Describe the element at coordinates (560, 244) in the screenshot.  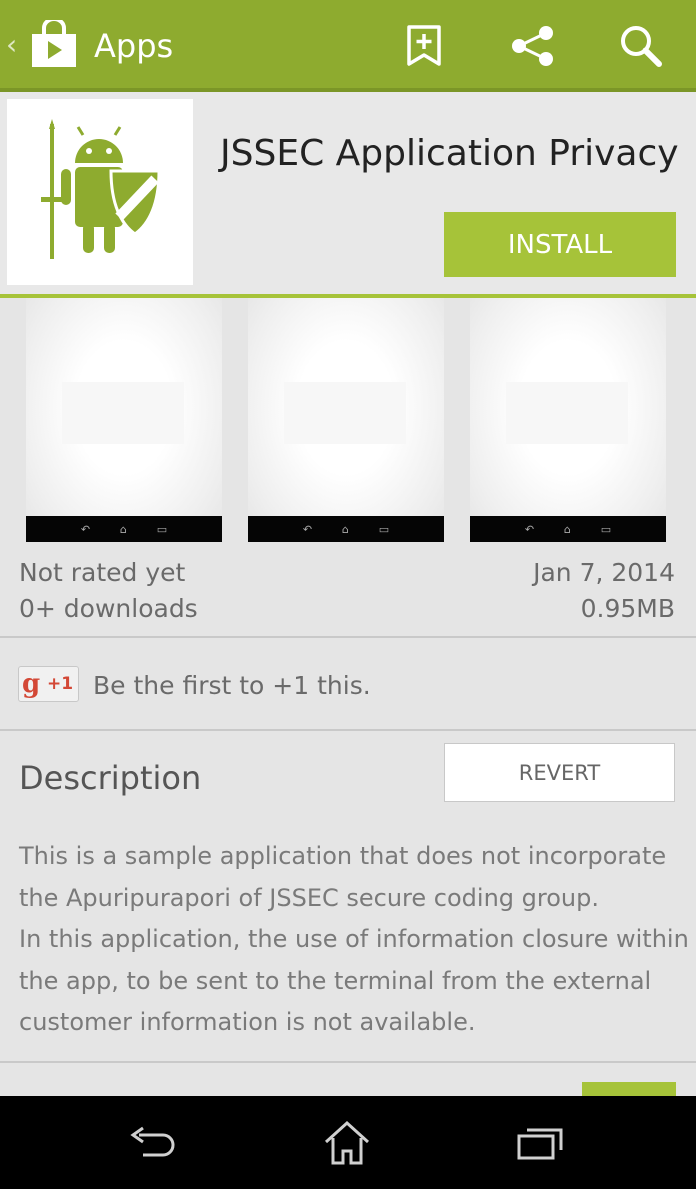
I see `install-button: INSTALL` at that location.